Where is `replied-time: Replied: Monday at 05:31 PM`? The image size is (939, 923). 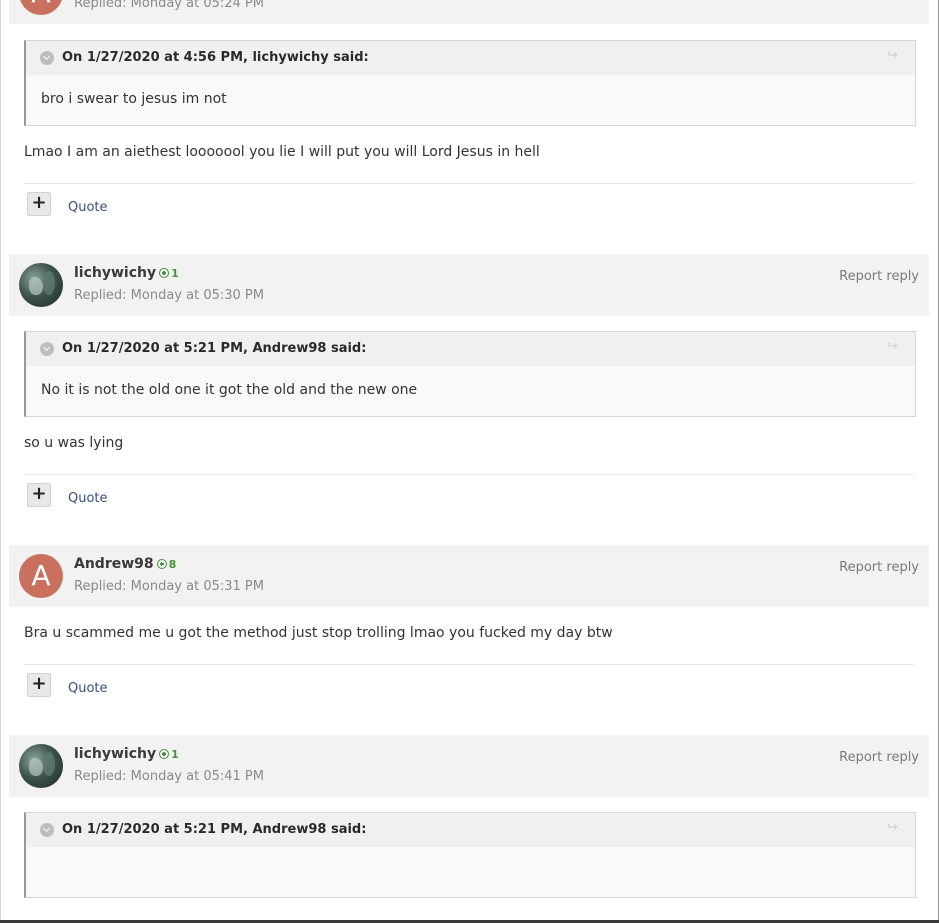 replied-time: Replied: Monday at 05:31 PM is located at coordinates (169, 586).